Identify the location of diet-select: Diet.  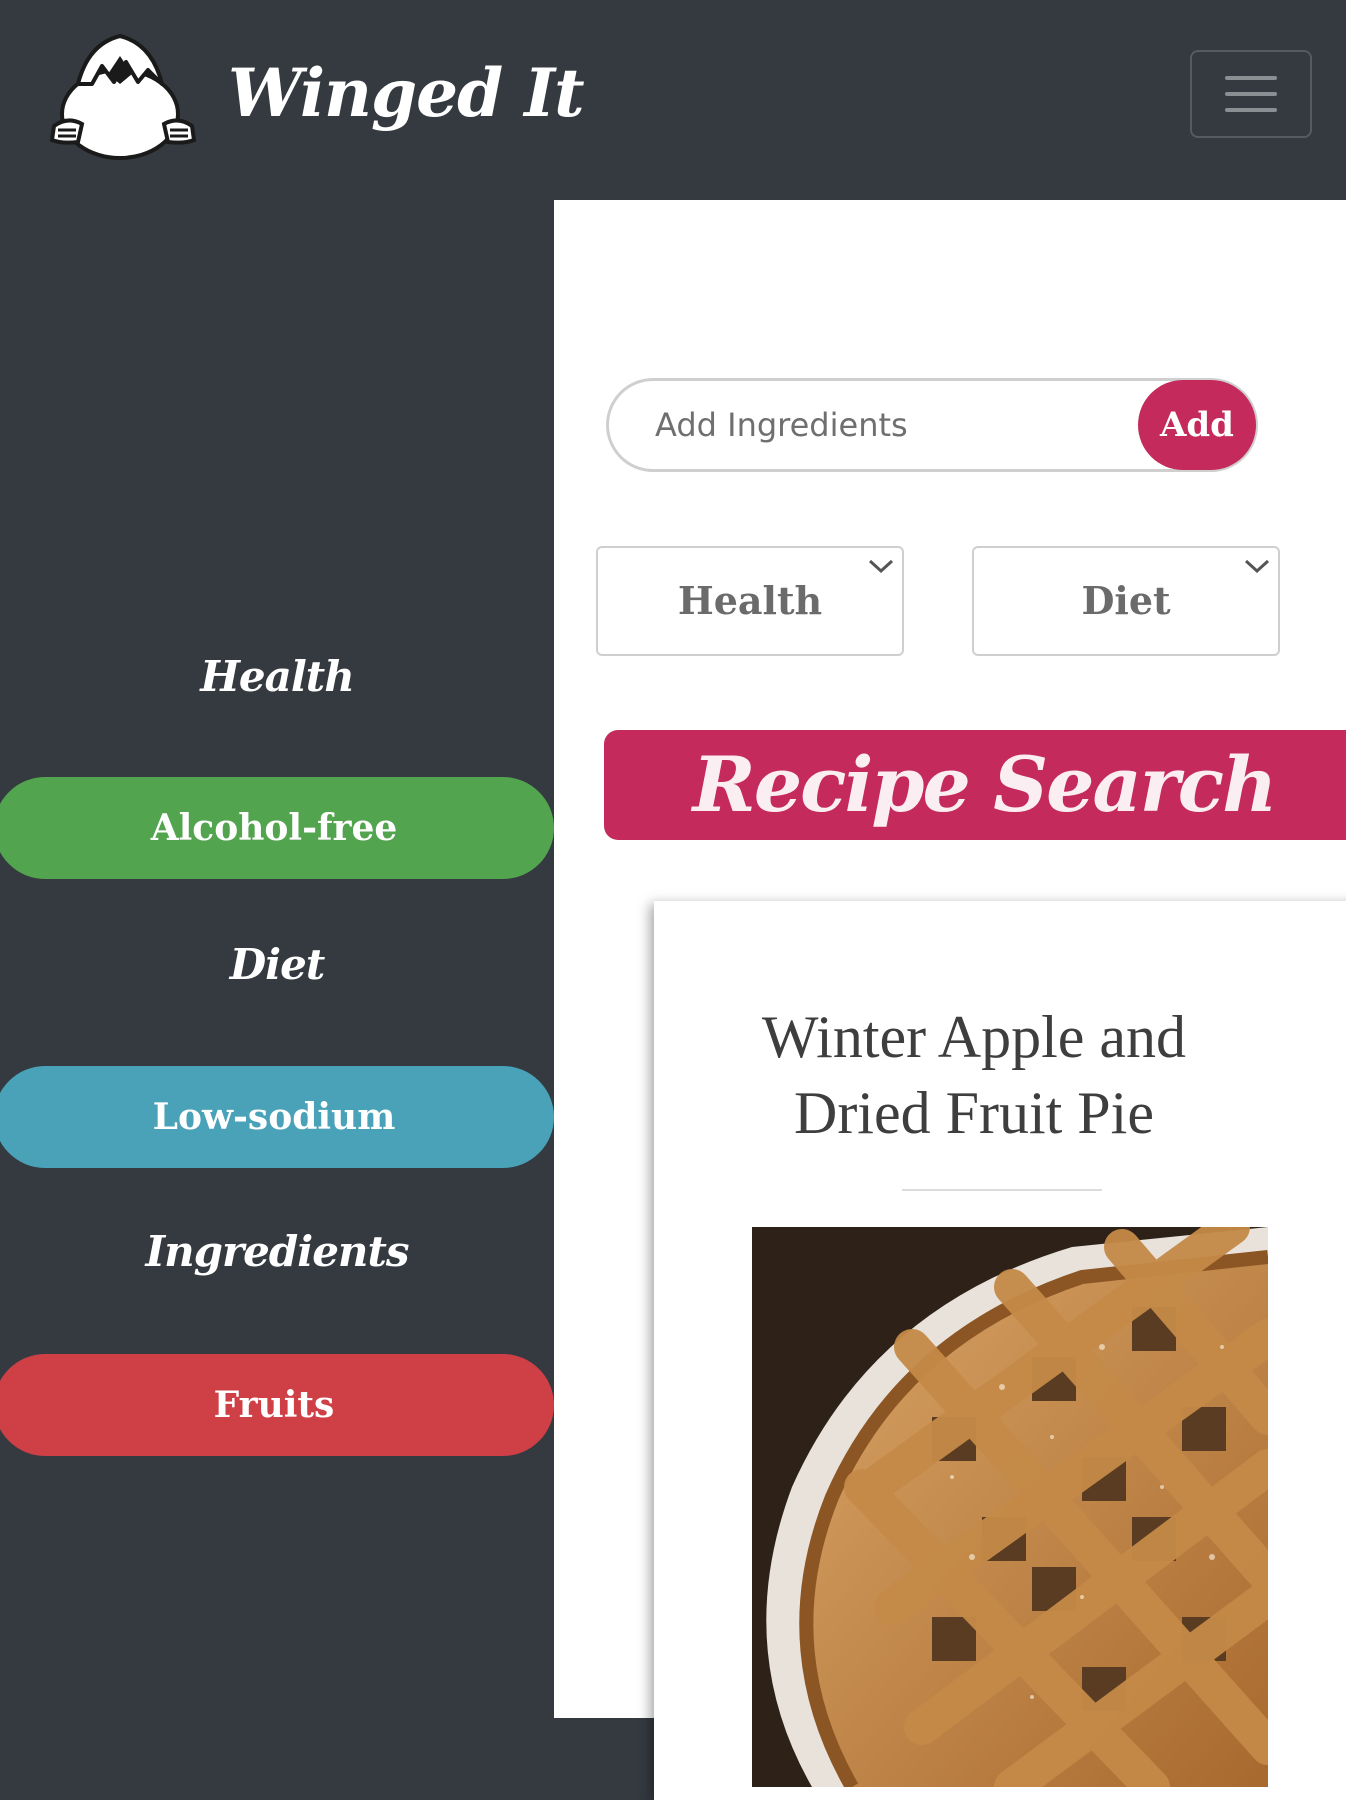
(1126, 601).